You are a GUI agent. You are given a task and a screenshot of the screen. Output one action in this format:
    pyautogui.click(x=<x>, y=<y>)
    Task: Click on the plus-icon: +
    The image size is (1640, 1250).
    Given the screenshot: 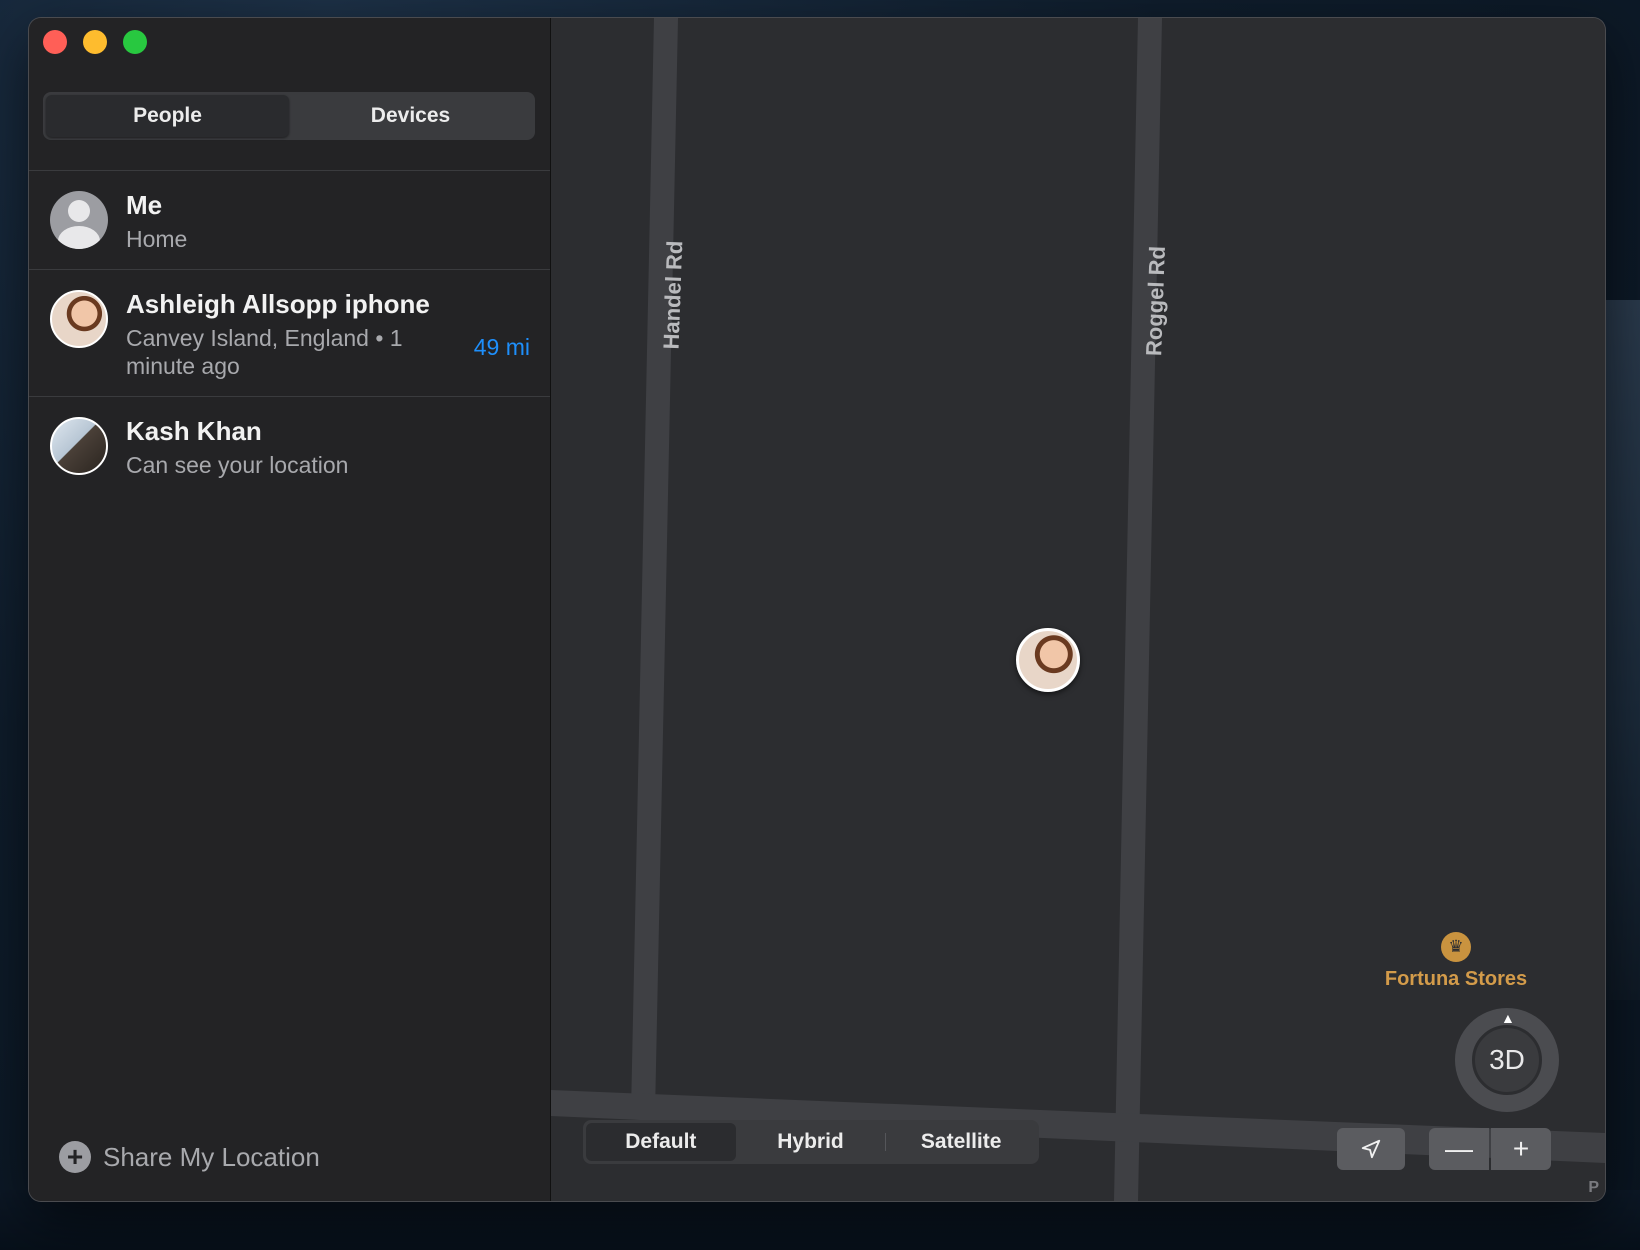 What is the action you would take?
    pyautogui.click(x=1521, y=1148)
    